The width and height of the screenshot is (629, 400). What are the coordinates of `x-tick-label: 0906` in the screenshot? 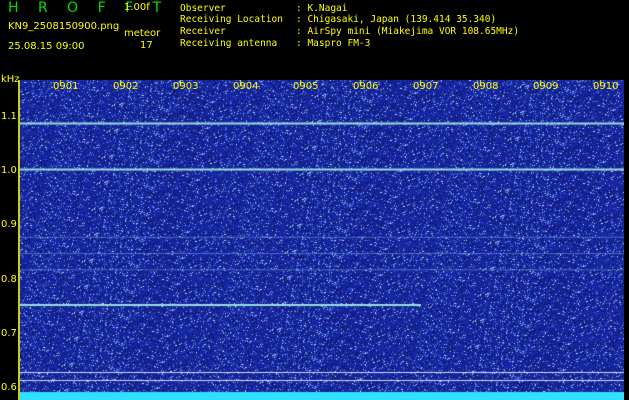 It's located at (366, 86).